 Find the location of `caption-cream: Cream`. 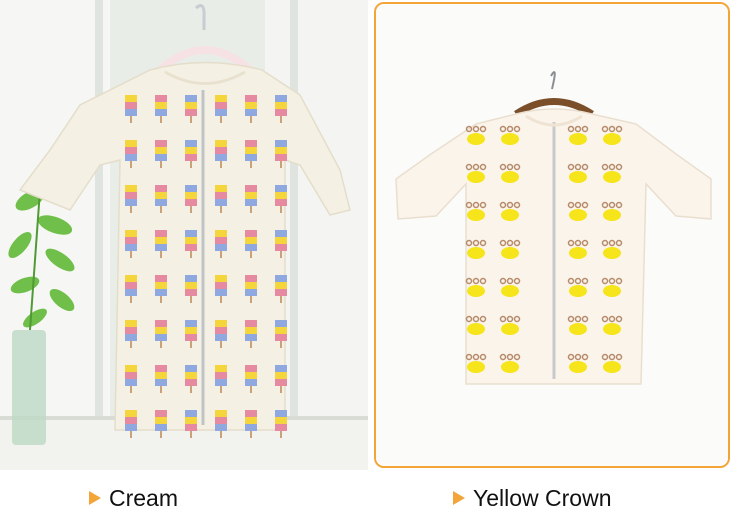

caption-cream: Cream is located at coordinates (133, 498).